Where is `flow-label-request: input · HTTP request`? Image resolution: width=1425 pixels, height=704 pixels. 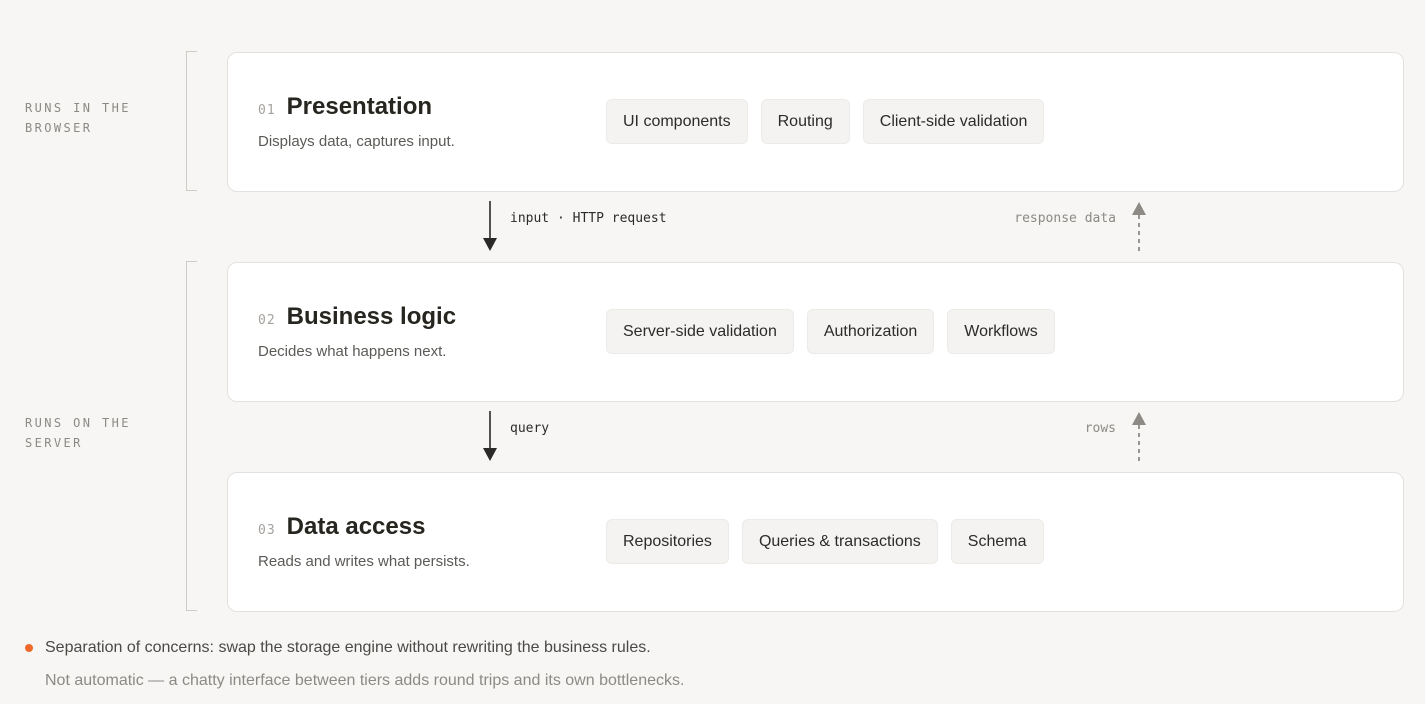
flow-label-request: input · HTTP request is located at coordinates (588, 218).